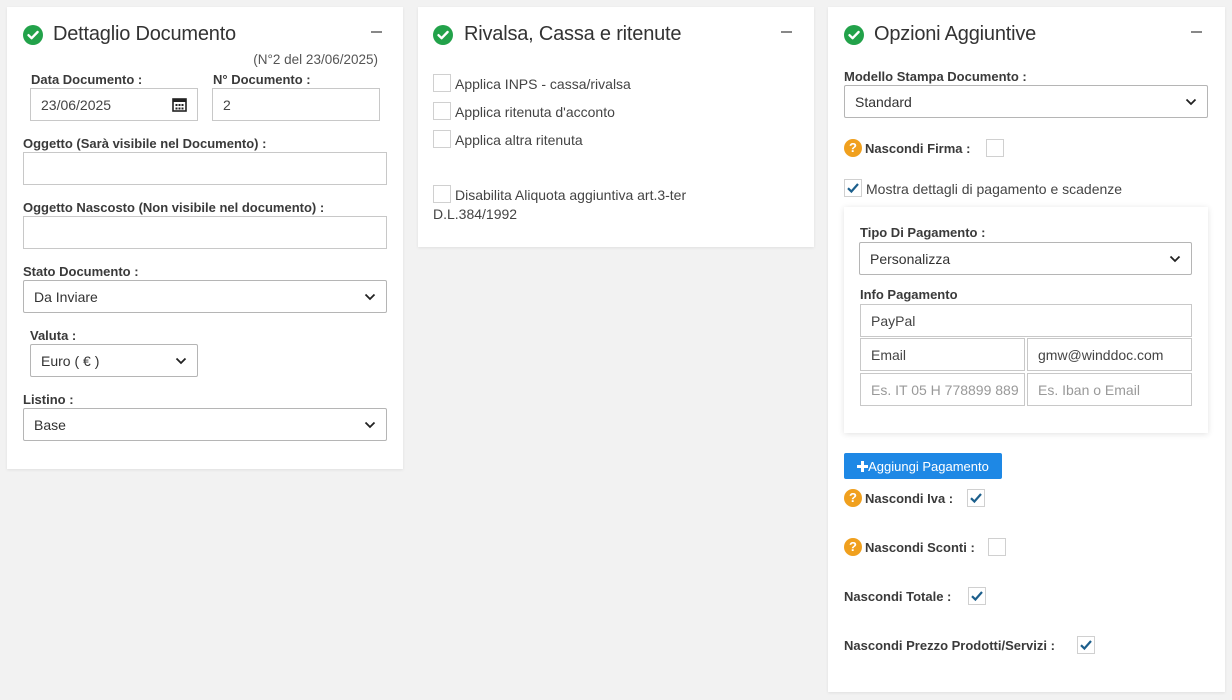 This screenshot has height=700, width=1232. Describe the element at coordinates (145, 143) in the screenshot. I see `oggetto-label: Oggetto (Sarà visibile nel Documento) :` at that location.